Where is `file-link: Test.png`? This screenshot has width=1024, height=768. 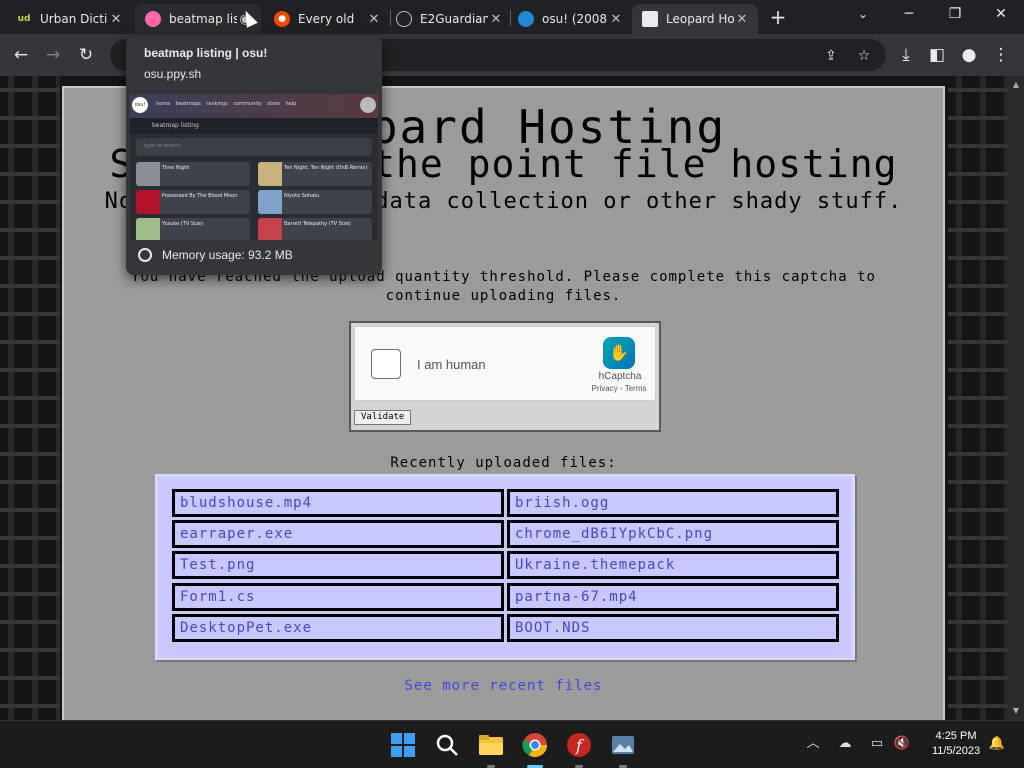 file-link: Test.png is located at coordinates (338, 565).